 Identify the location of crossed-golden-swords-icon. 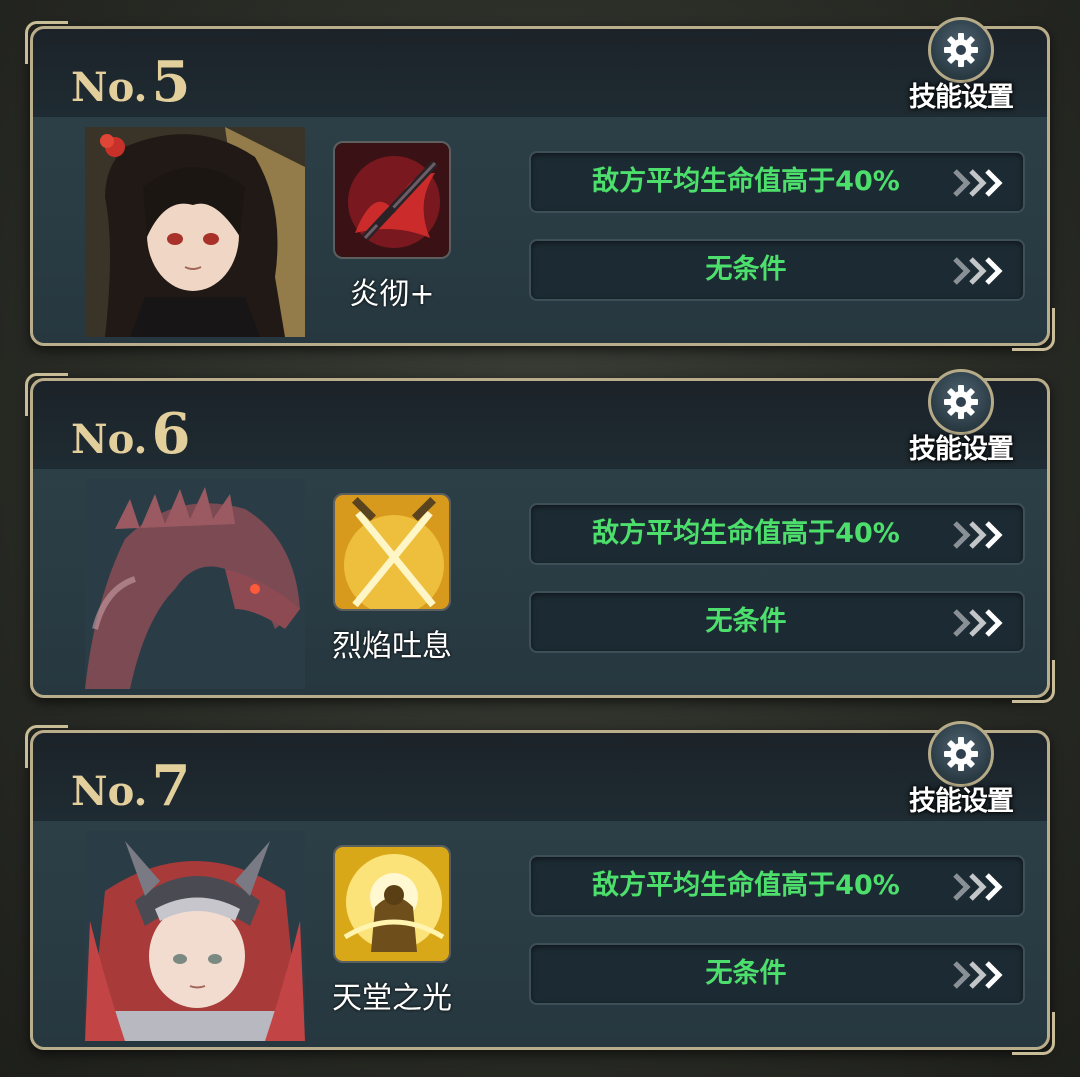
(392, 552).